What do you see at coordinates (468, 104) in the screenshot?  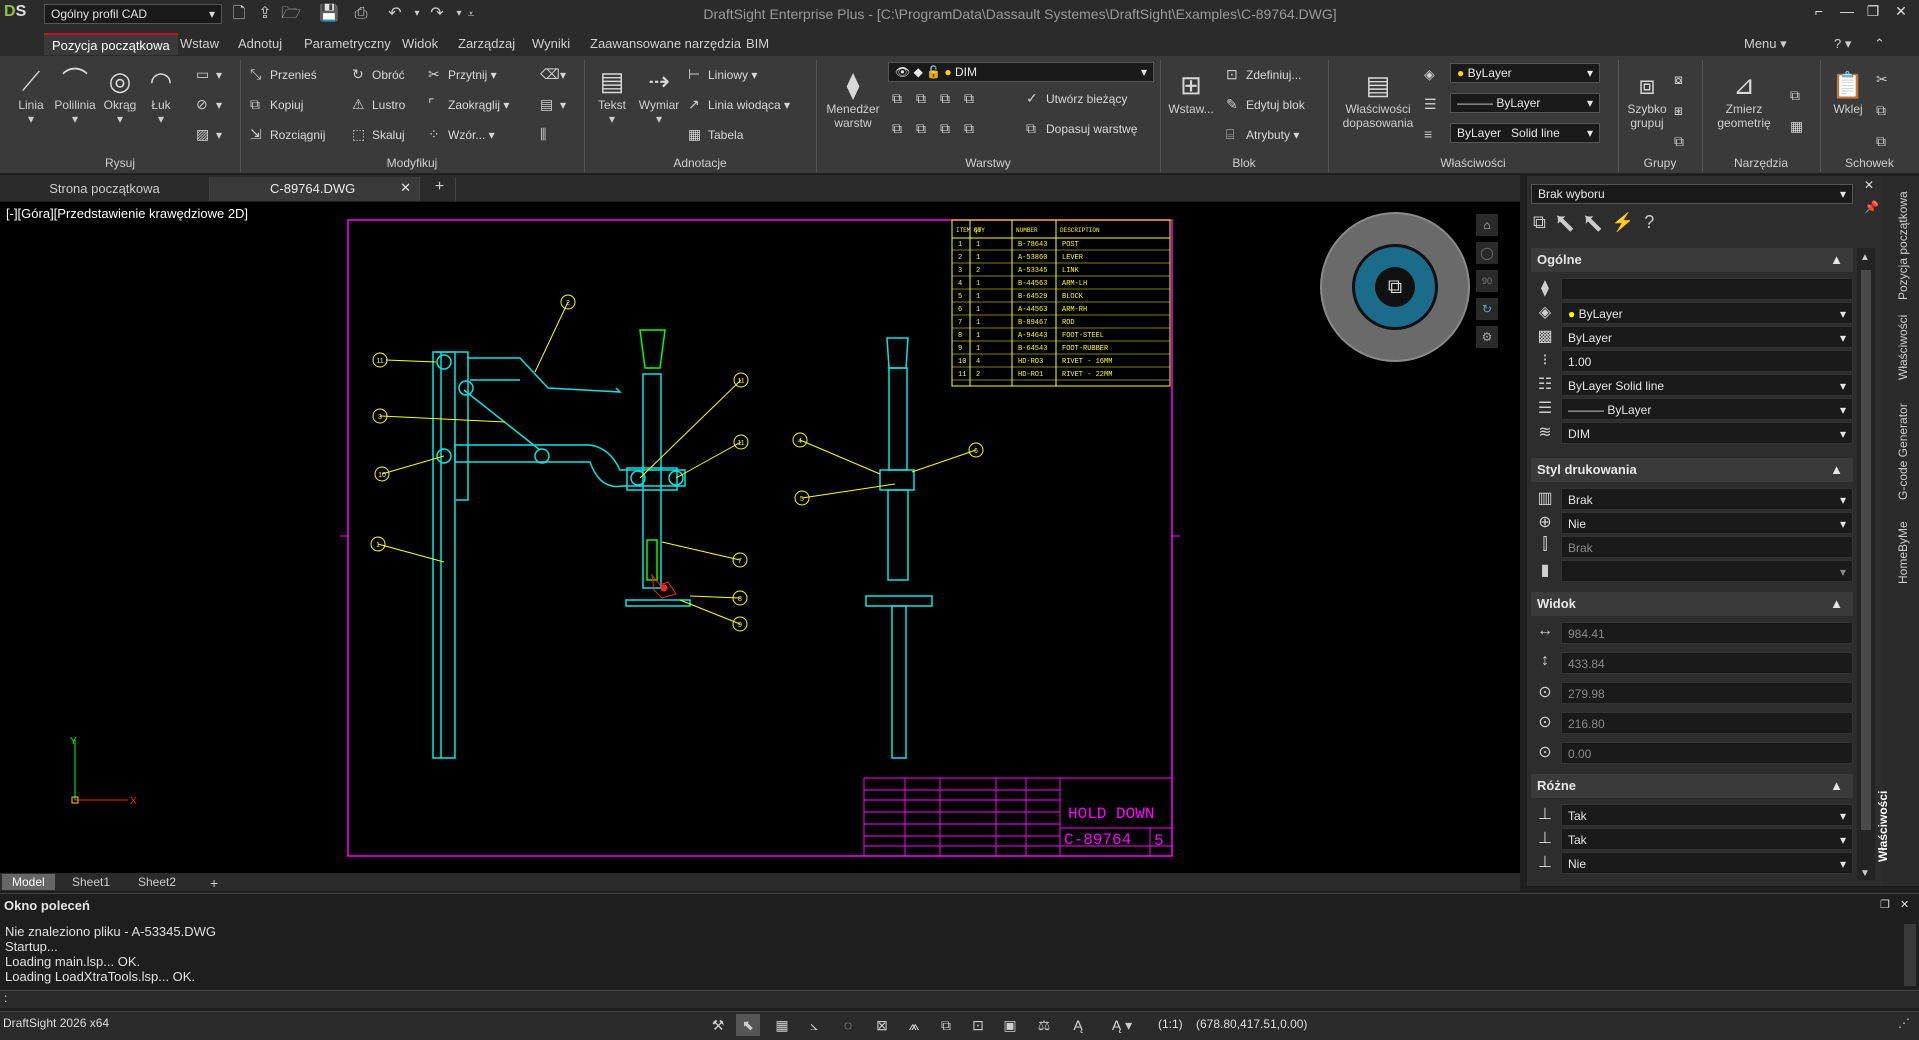 I see `zaokraglij-button: ⌜ Zaokrąglij ▾` at bounding box center [468, 104].